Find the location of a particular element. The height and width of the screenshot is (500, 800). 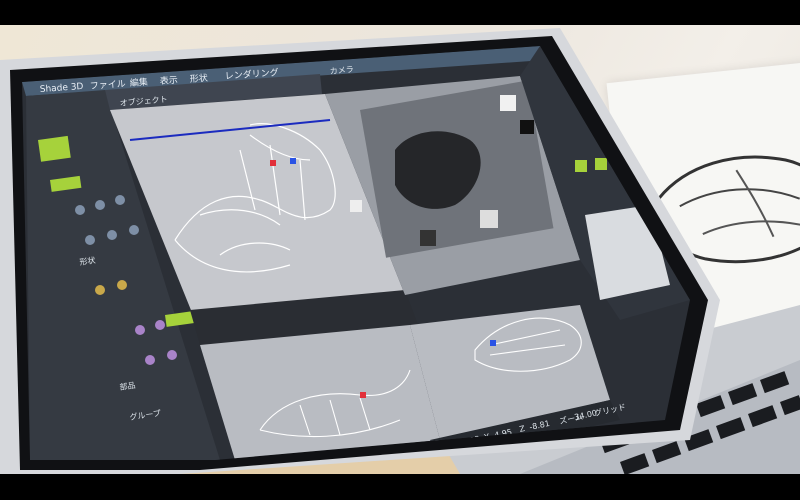

status-x-label: X is located at coordinates (451, 445).